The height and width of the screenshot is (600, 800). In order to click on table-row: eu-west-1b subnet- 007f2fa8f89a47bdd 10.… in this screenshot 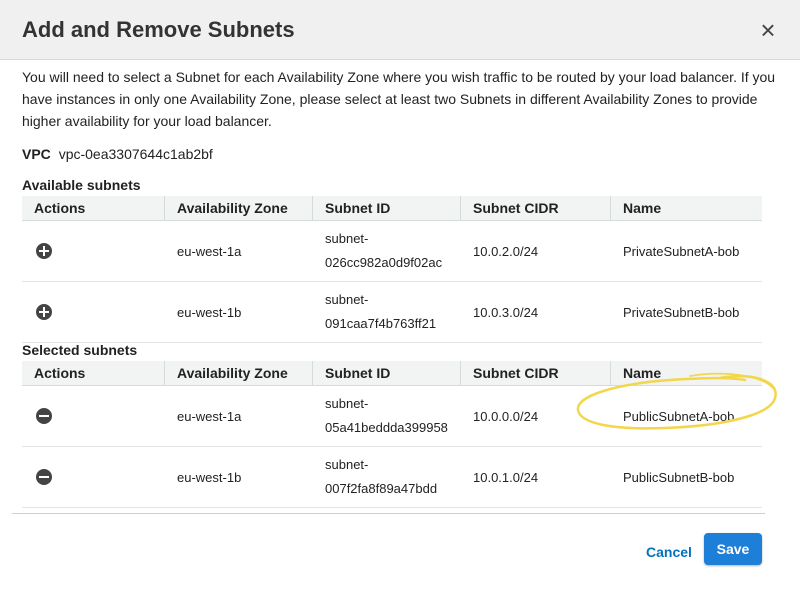, I will do `click(392, 477)`.